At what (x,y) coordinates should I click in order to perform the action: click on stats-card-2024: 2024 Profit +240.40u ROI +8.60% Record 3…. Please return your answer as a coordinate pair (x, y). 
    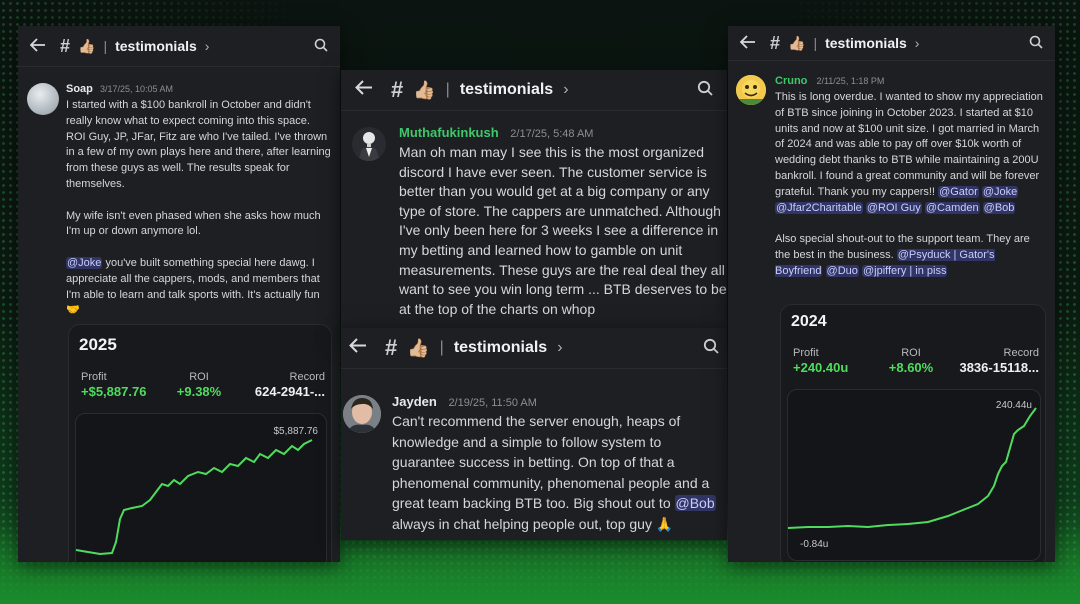
    Looking at the image, I should click on (913, 433).